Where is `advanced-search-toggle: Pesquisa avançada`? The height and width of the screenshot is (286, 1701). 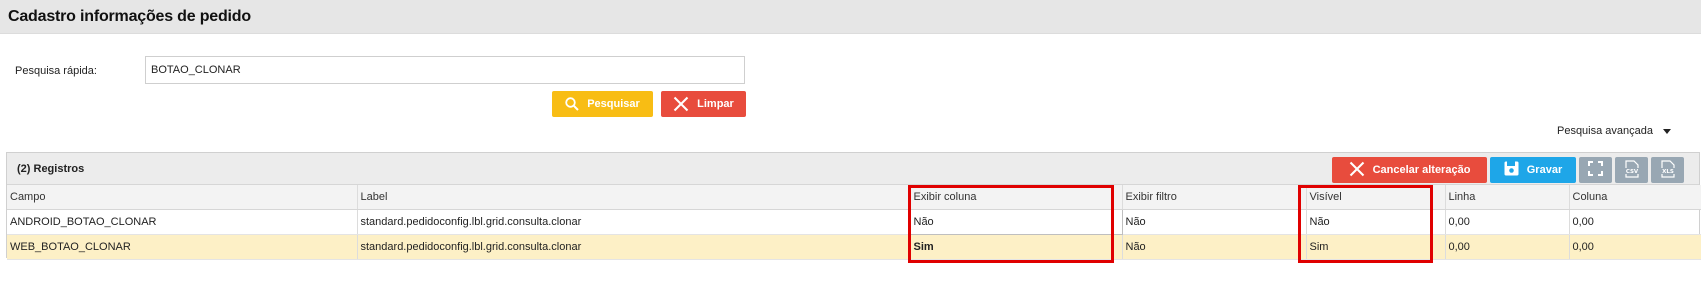 advanced-search-toggle: Pesquisa avançada is located at coordinates (1614, 131).